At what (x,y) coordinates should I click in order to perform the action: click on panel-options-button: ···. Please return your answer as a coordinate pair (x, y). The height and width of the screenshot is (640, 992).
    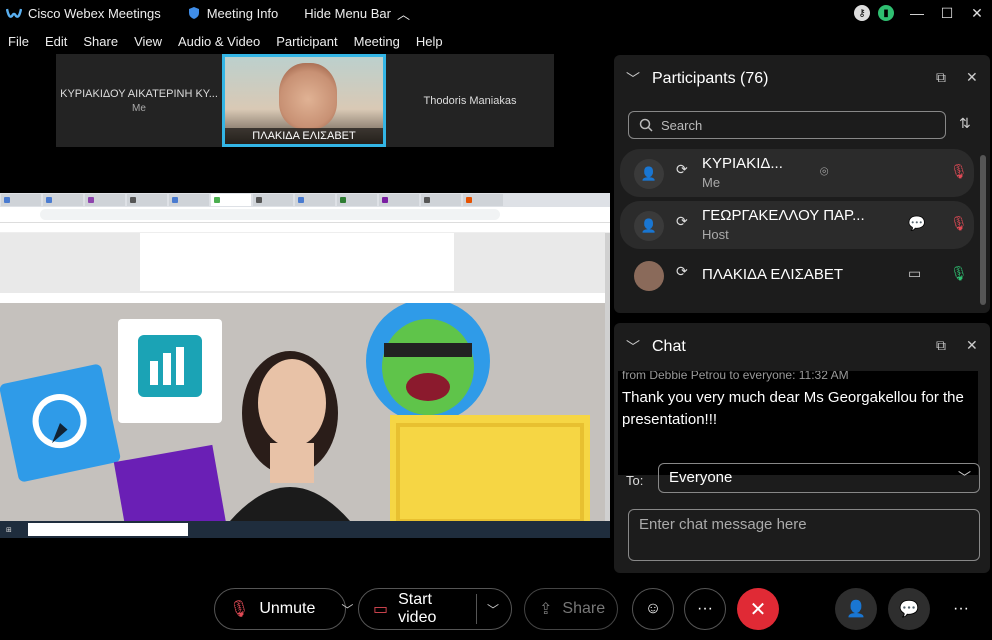
    Looking at the image, I should click on (961, 609).